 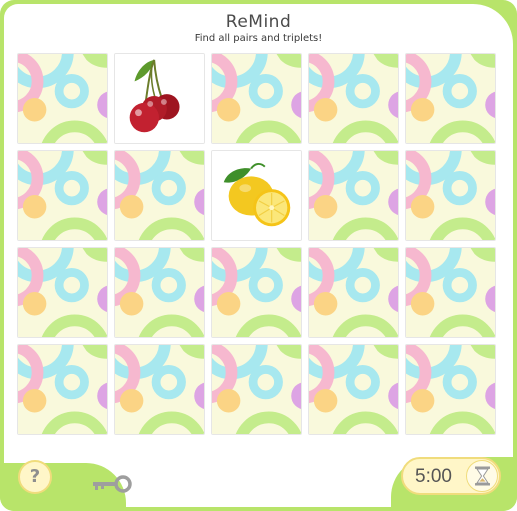 I want to click on card-revealed-lemon, so click(x=256, y=195).